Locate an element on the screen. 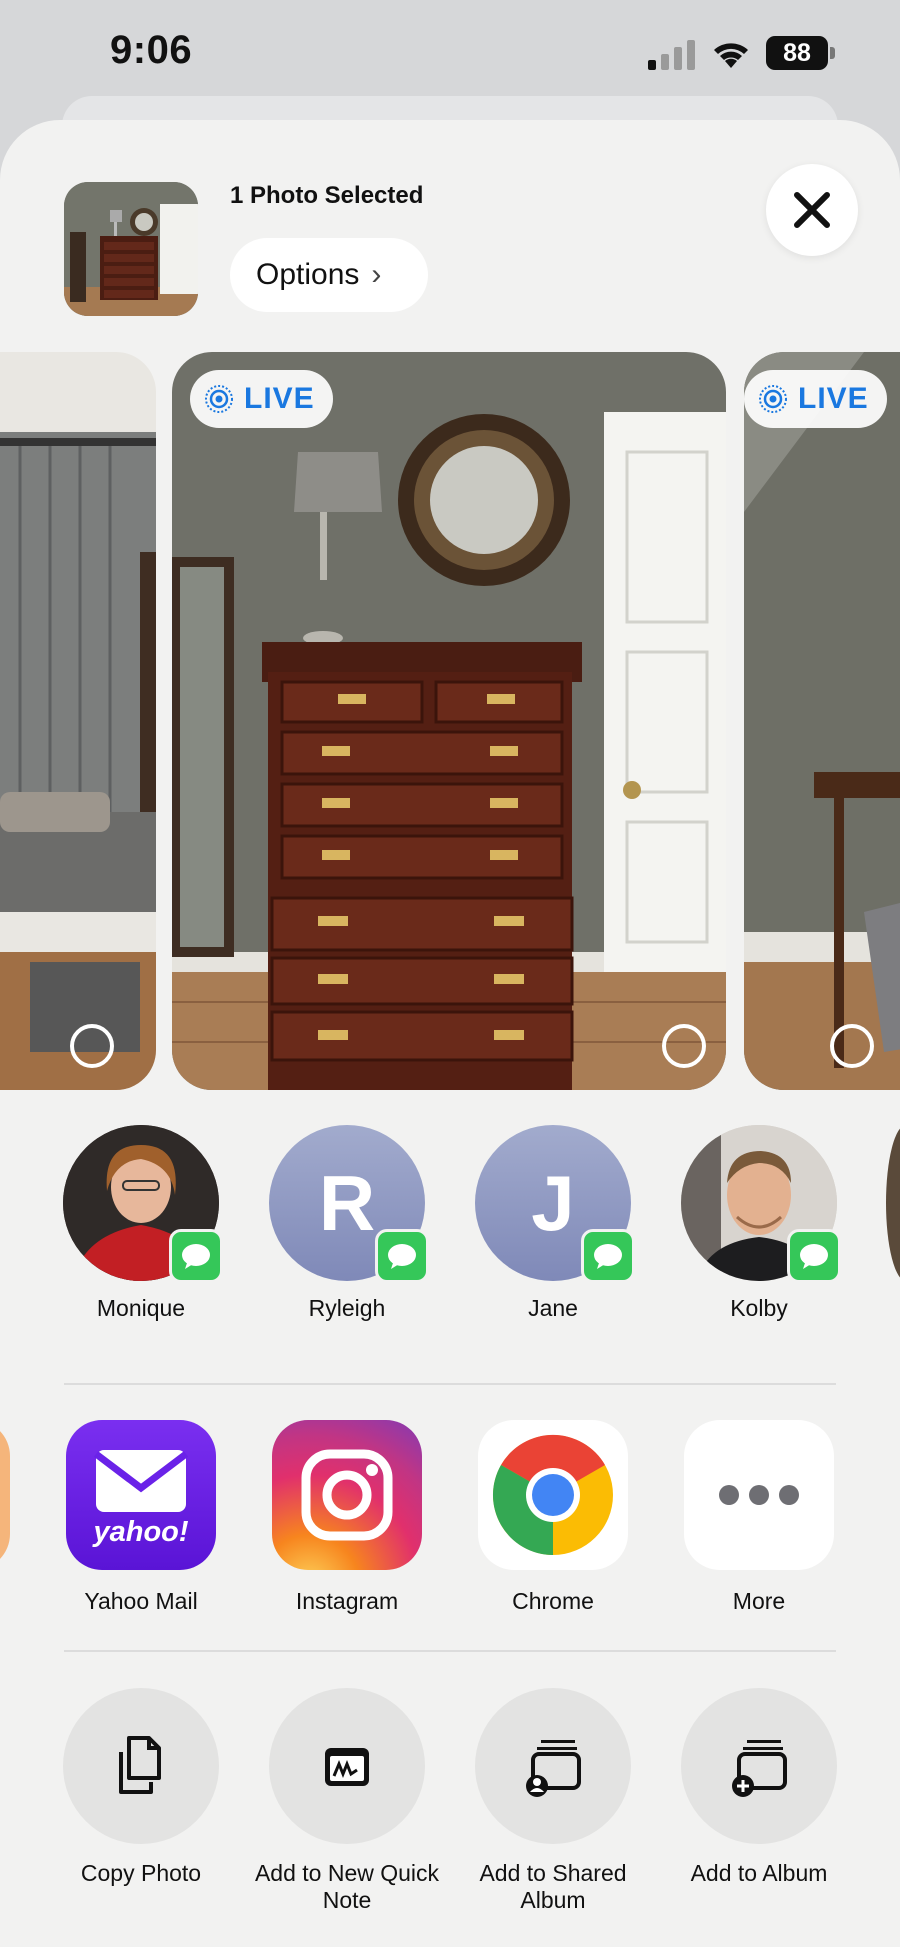 The height and width of the screenshot is (1947, 900). yahoo-mail-icon: yahoo! is located at coordinates (141, 1495).